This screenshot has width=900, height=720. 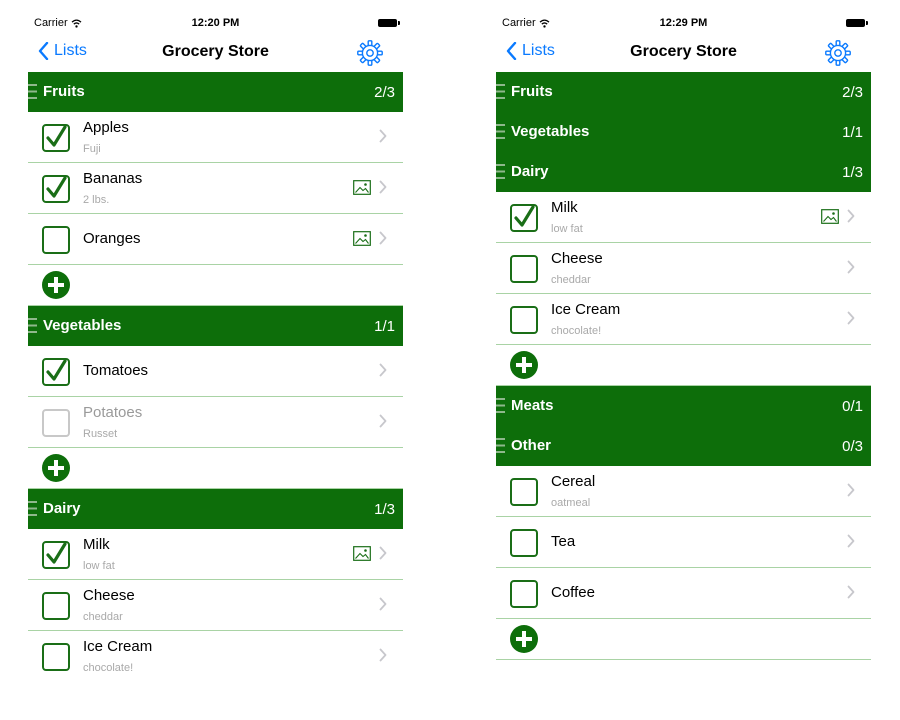 I want to click on list-item: Cereal oatmeal, so click(x=683, y=491).